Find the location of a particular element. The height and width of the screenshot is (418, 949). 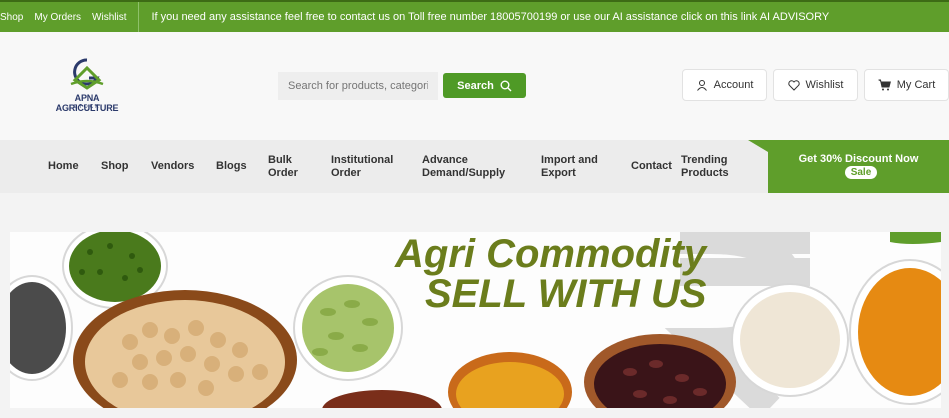

nav-blogs: Blogs is located at coordinates (231, 166).